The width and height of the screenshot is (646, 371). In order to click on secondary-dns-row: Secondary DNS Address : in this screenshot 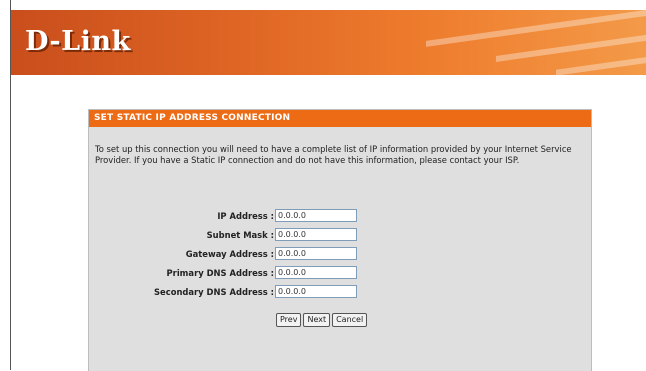, I will do `click(340, 292)`.